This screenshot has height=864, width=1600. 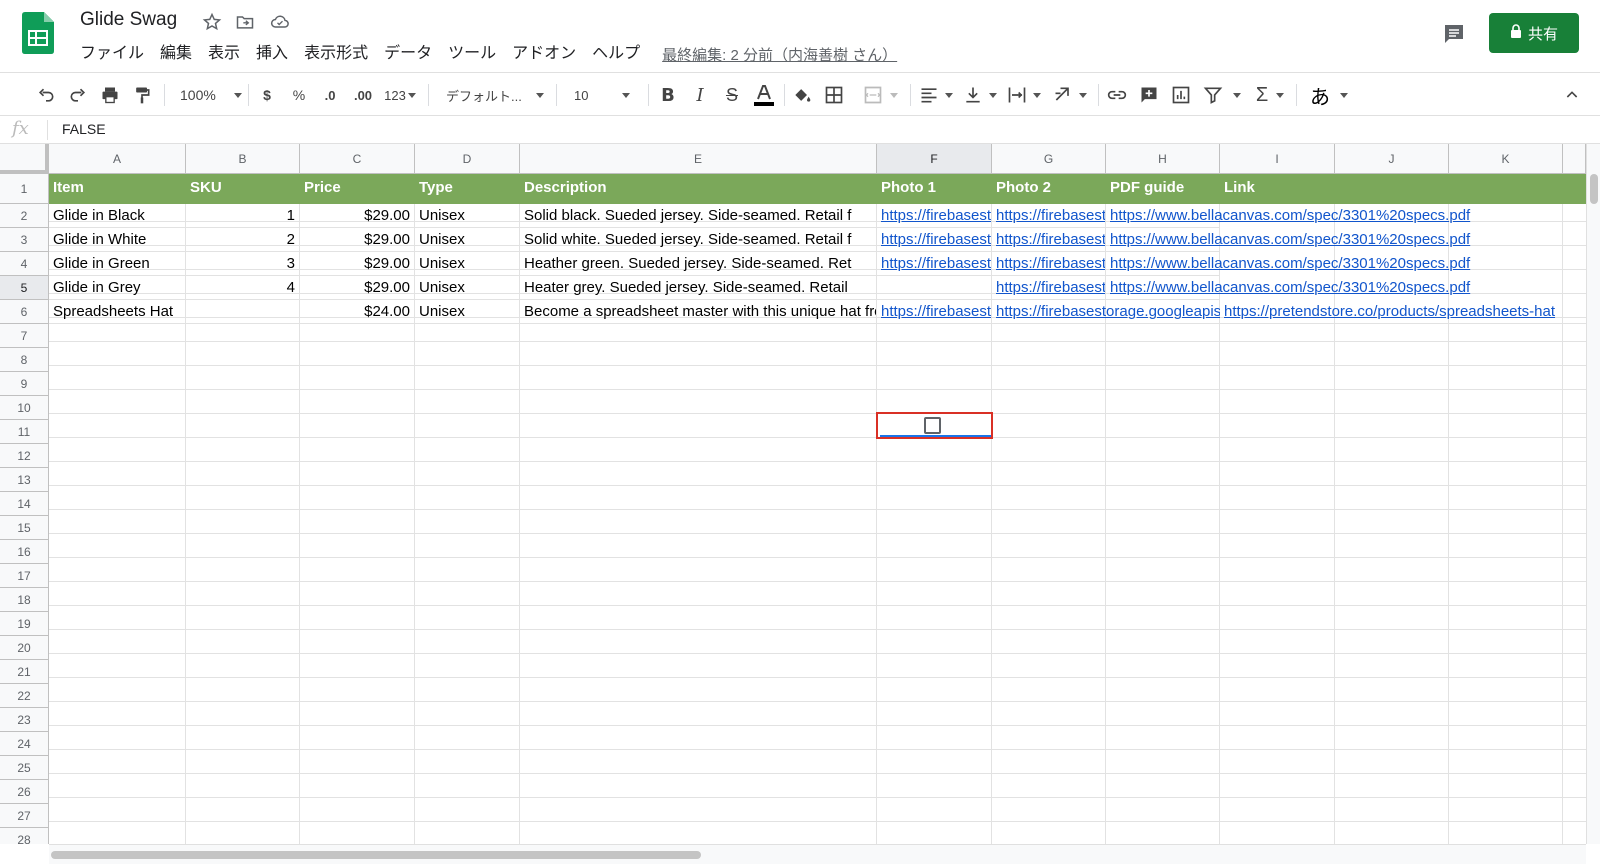 What do you see at coordinates (363, 95) in the screenshot?
I see `increase-decimal-button: .00` at bounding box center [363, 95].